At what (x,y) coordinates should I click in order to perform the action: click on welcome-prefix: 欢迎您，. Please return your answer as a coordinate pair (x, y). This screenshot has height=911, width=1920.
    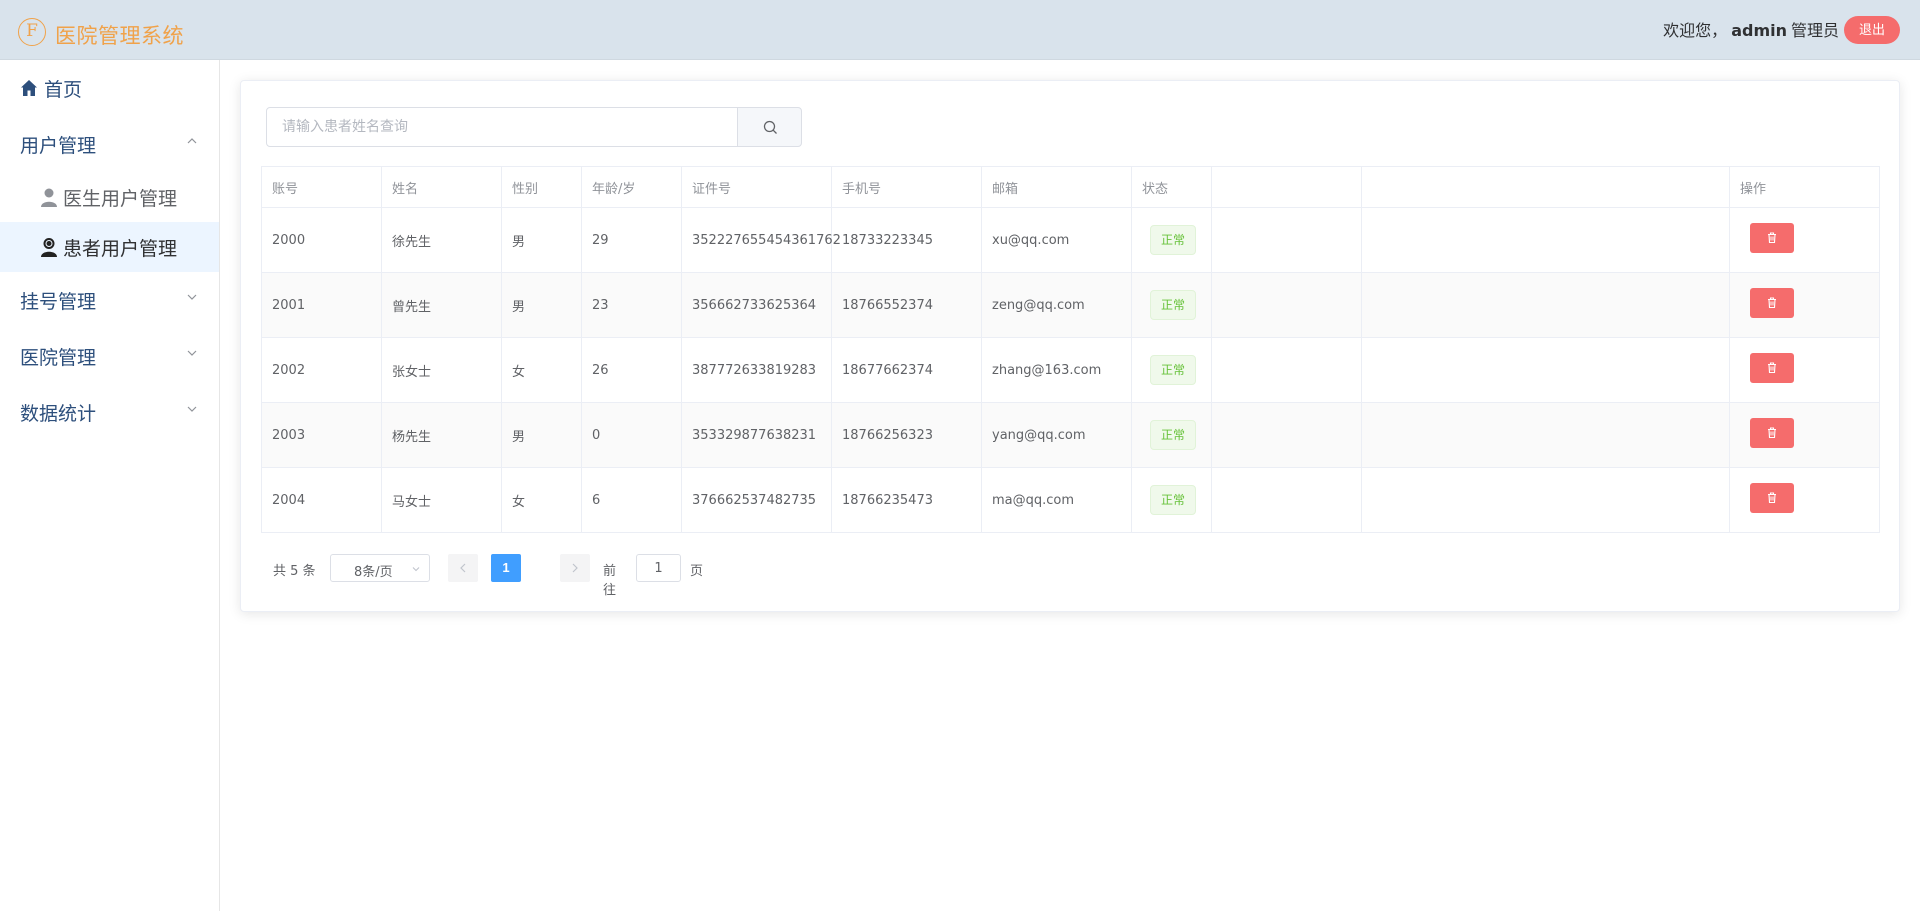
    Looking at the image, I should click on (1695, 30).